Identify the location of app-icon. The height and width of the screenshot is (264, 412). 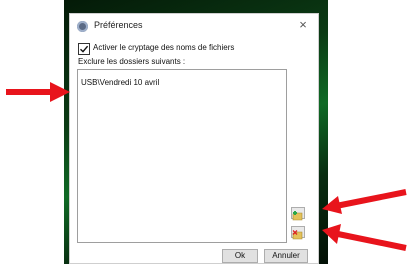
(82, 26).